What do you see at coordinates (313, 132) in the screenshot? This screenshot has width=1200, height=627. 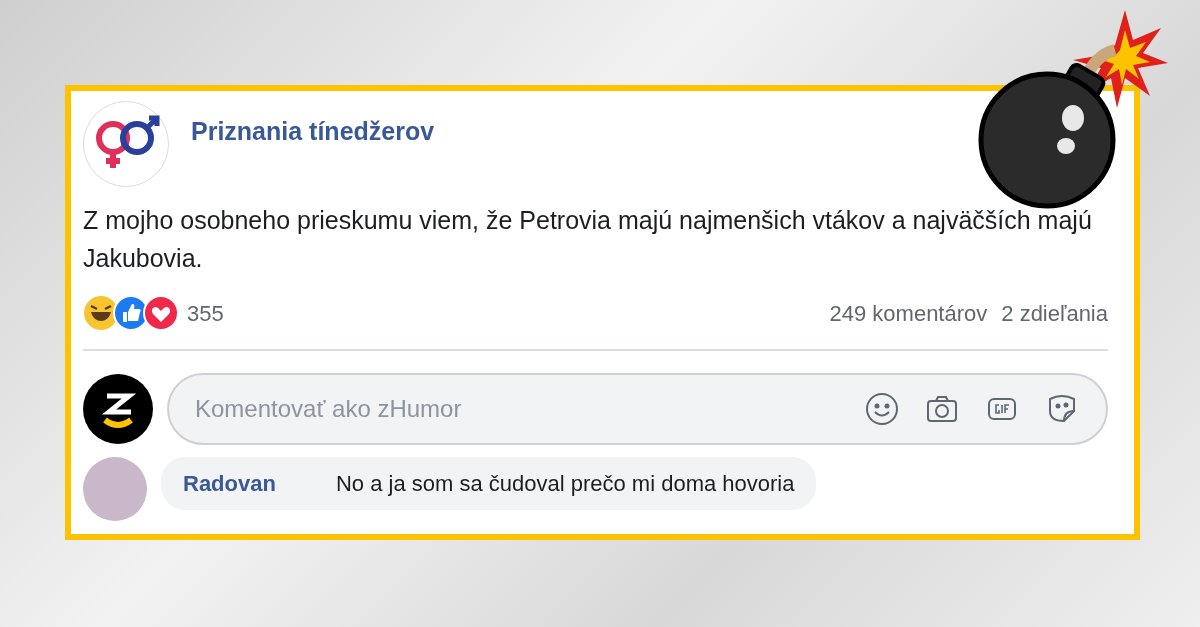 I see `page-name: Priznania tínedžerov` at bounding box center [313, 132].